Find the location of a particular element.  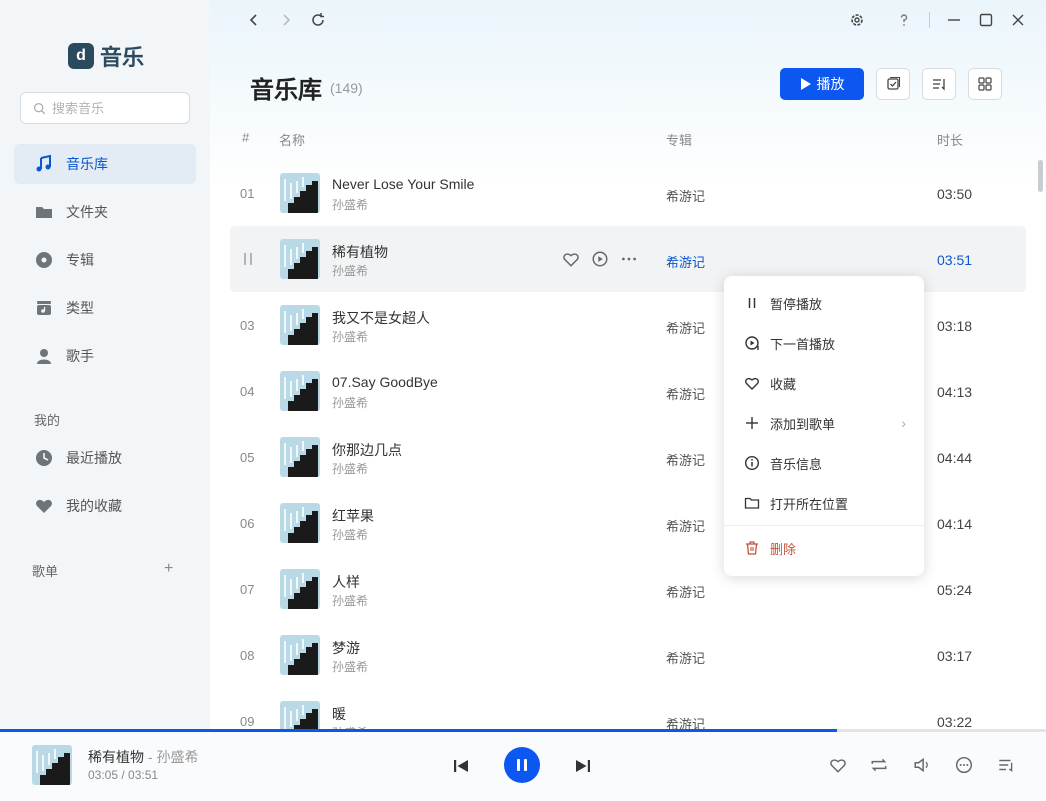

close-button is located at coordinates (1018, 20).